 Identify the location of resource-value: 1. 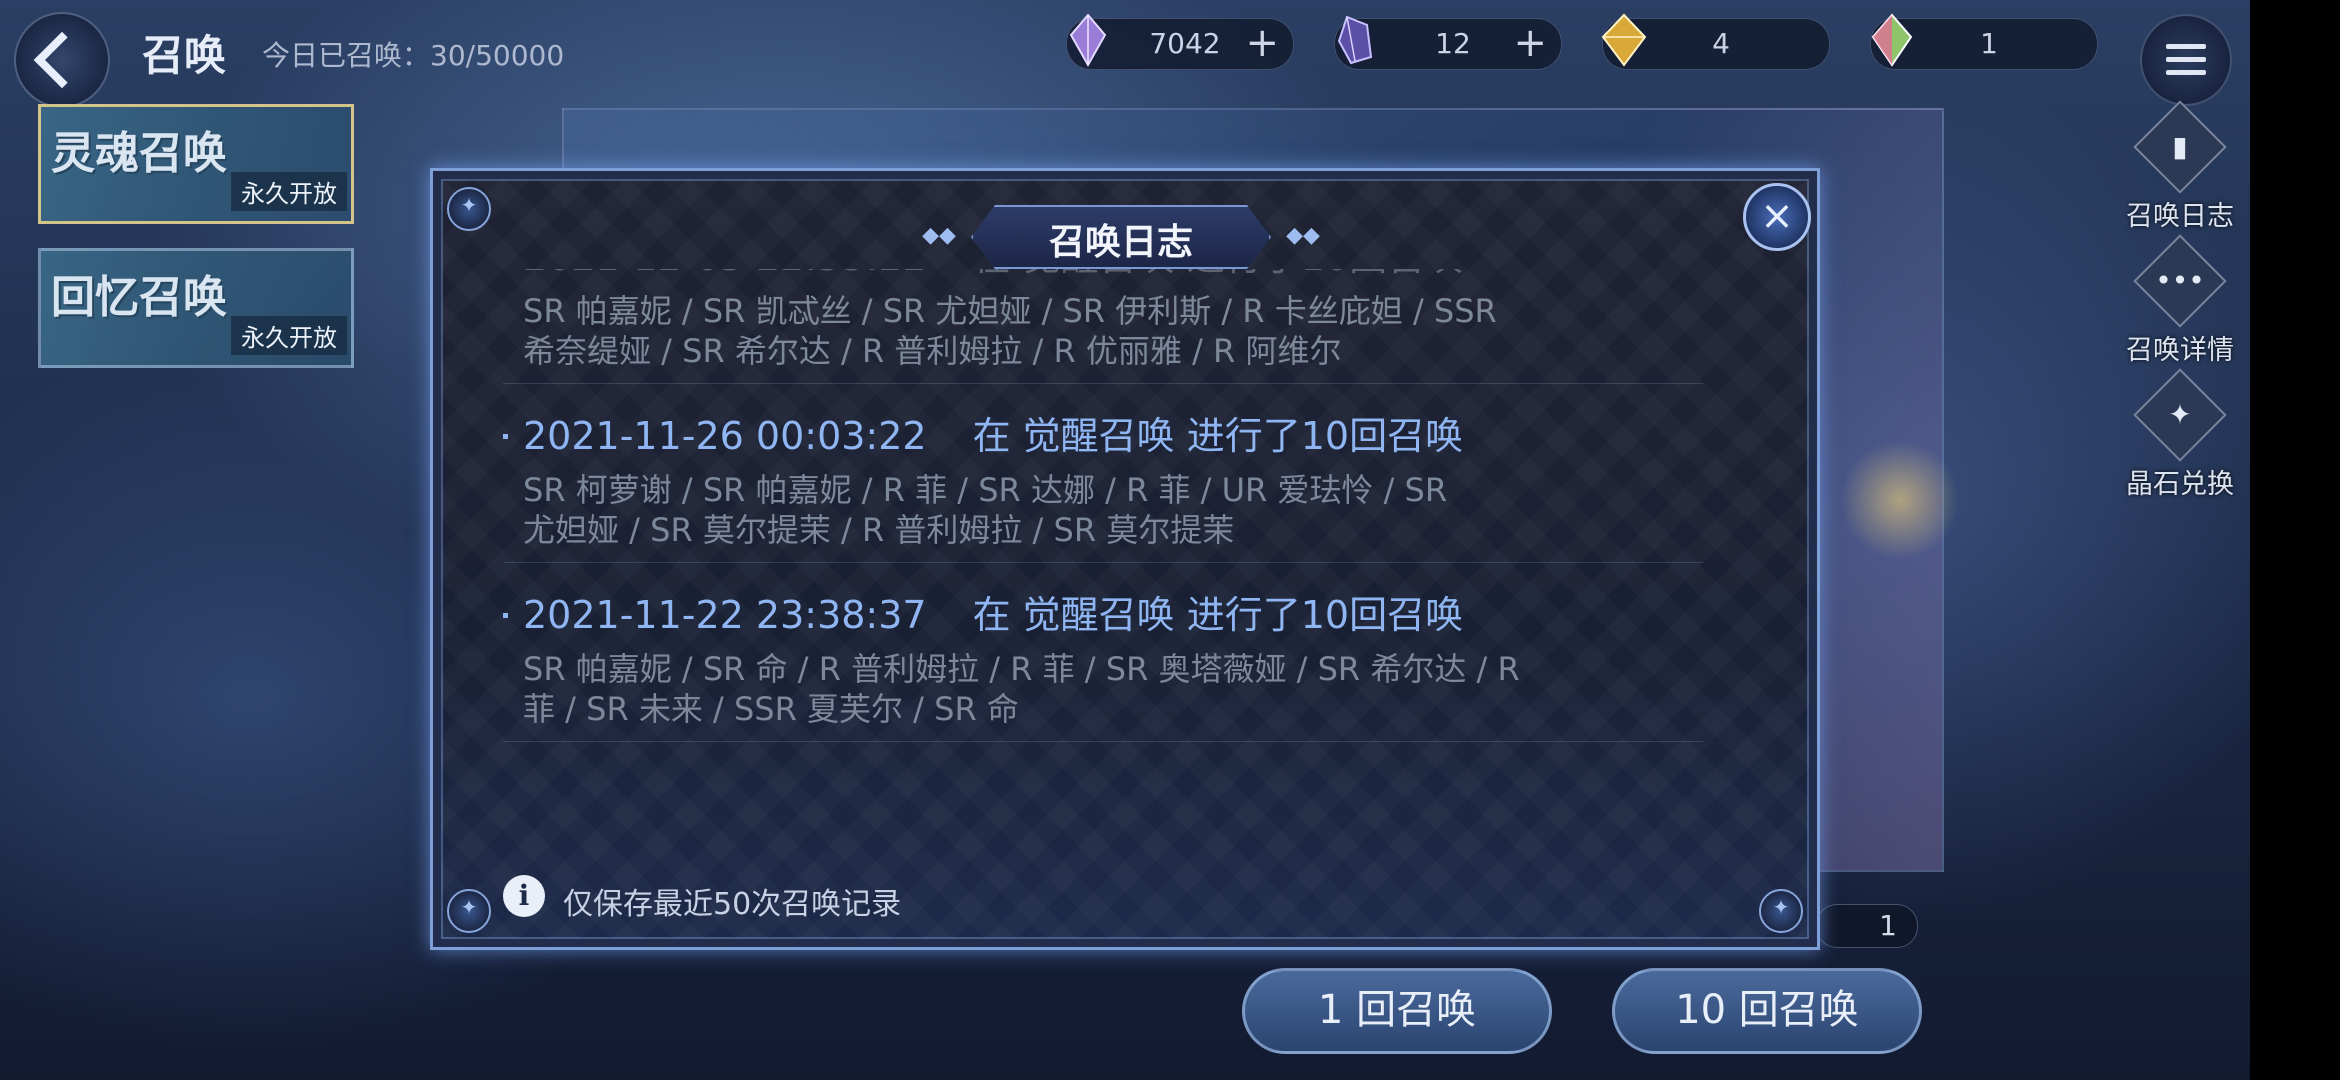
(1989, 43).